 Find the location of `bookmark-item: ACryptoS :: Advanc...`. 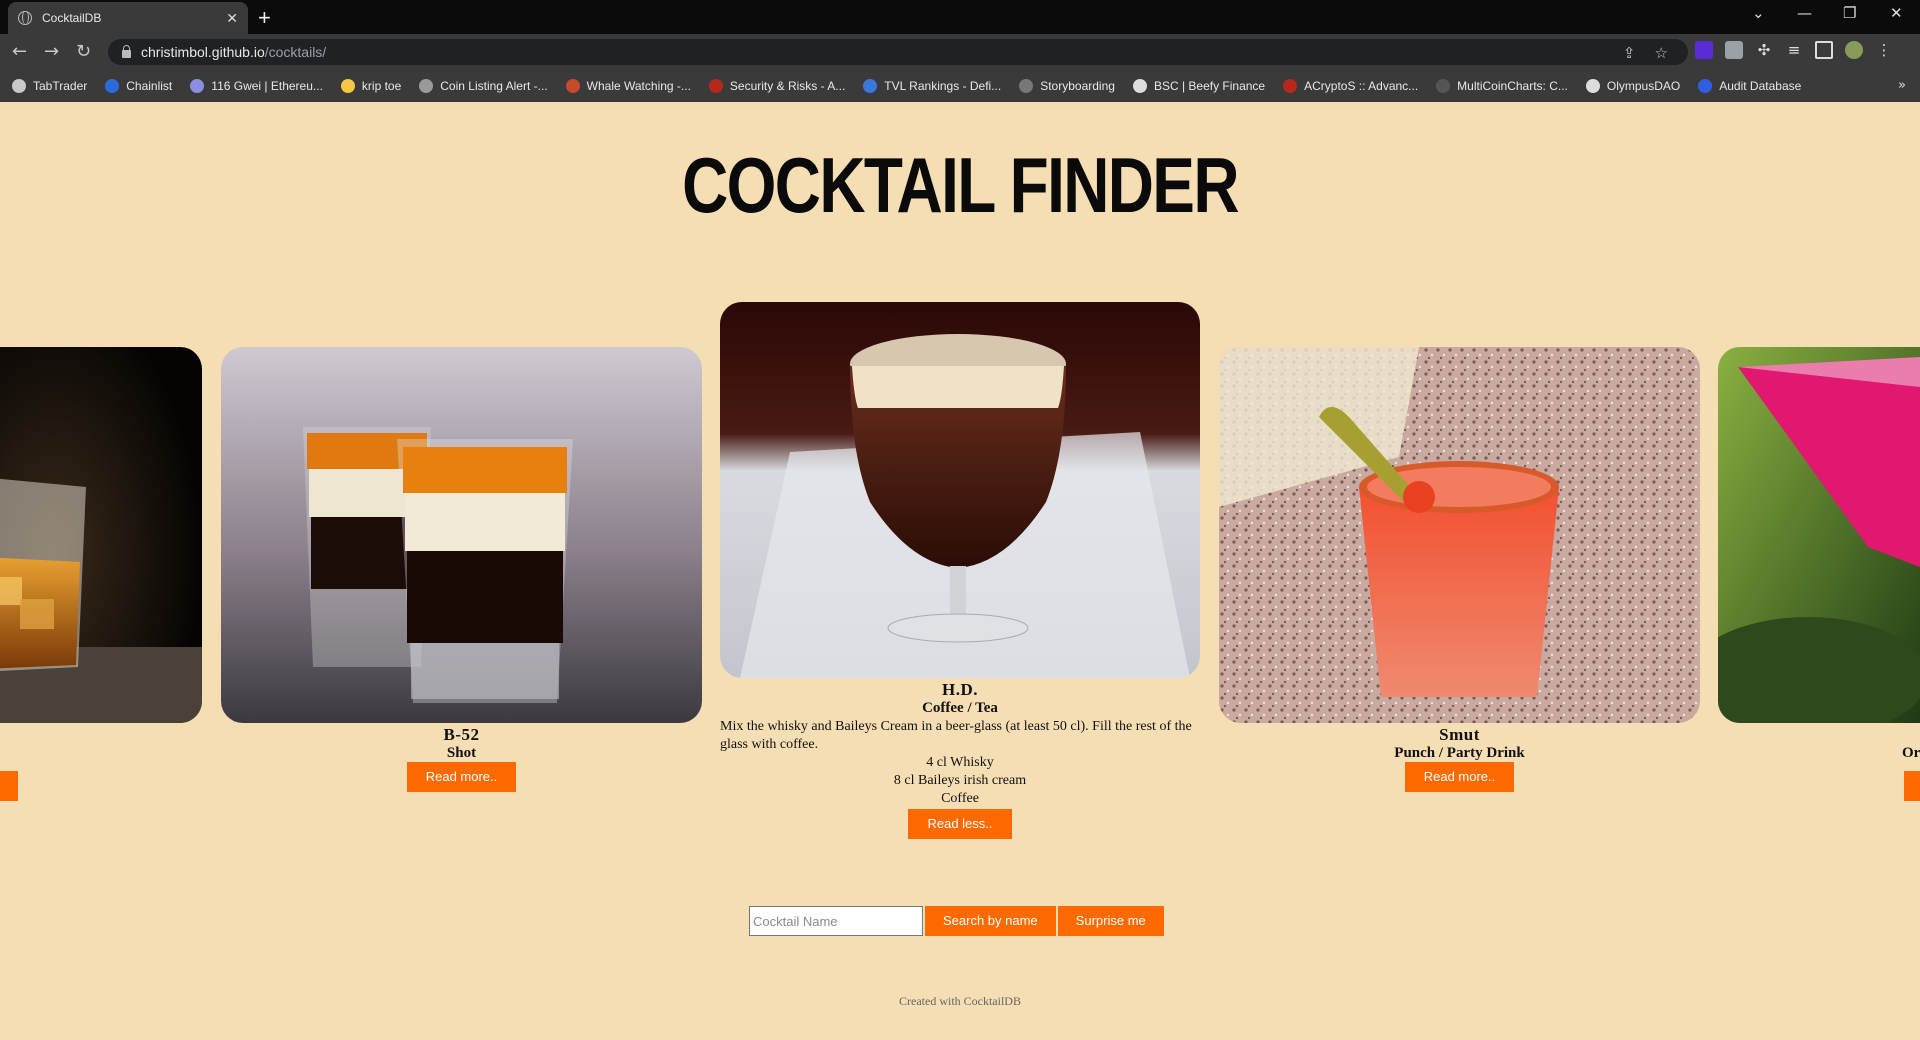

bookmark-item: ACryptoS :: Advanc... is located at coordinates (1350, 86).